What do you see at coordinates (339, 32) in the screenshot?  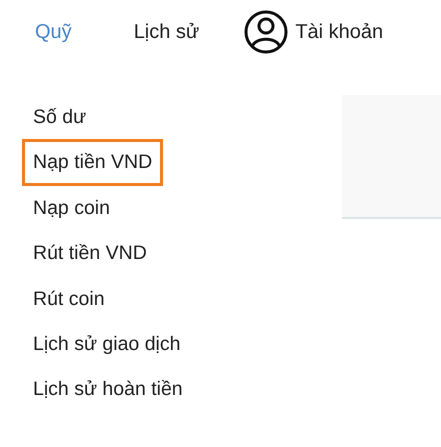 I see `nav-link: Tài khoản` at bounding box center [339, 32].